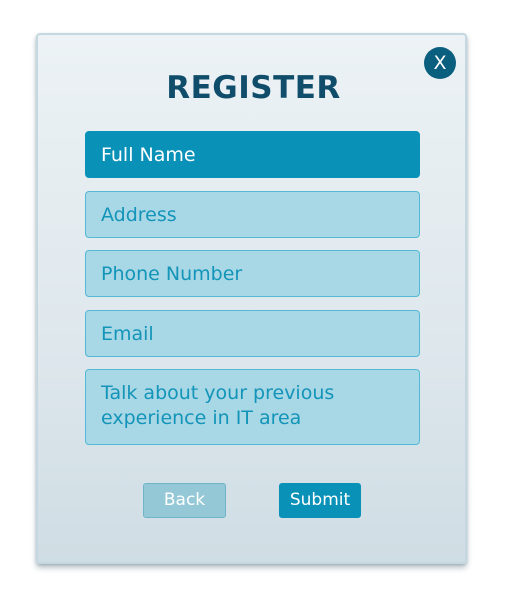 The image size is (505, 605). I want to click on full-name-field: Full Name, so click(252, 154).